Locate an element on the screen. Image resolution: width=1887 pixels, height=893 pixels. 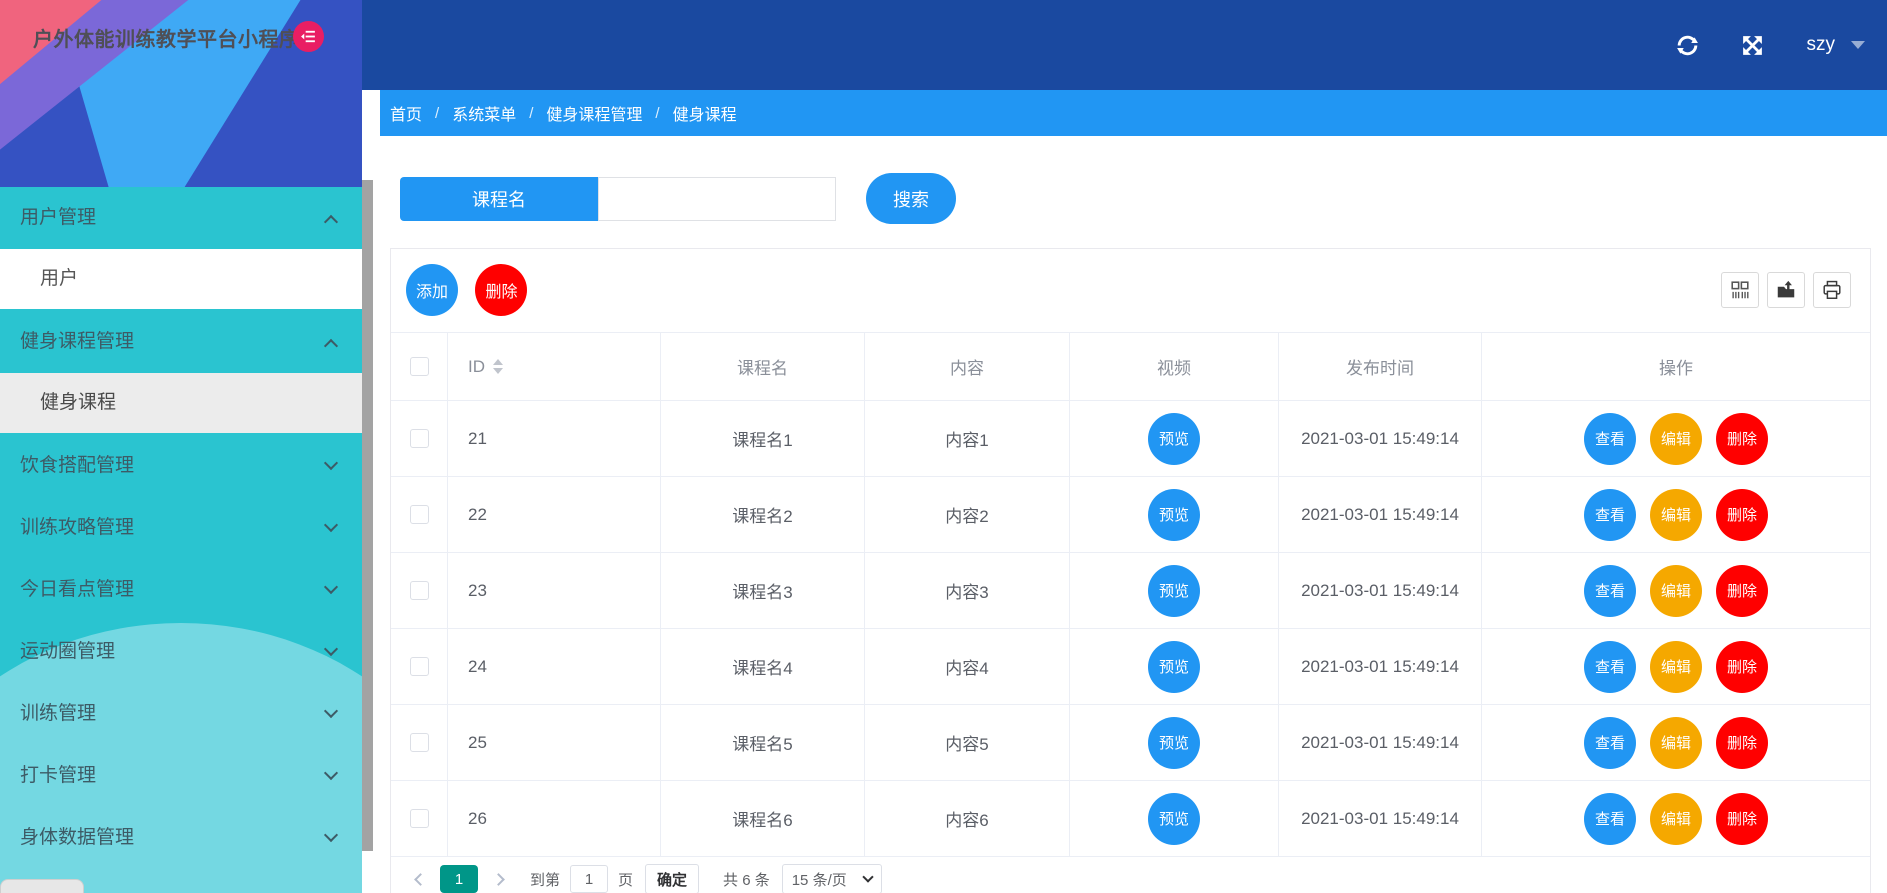
sidebar-bottom-widget is located at coordinates (42, 886).